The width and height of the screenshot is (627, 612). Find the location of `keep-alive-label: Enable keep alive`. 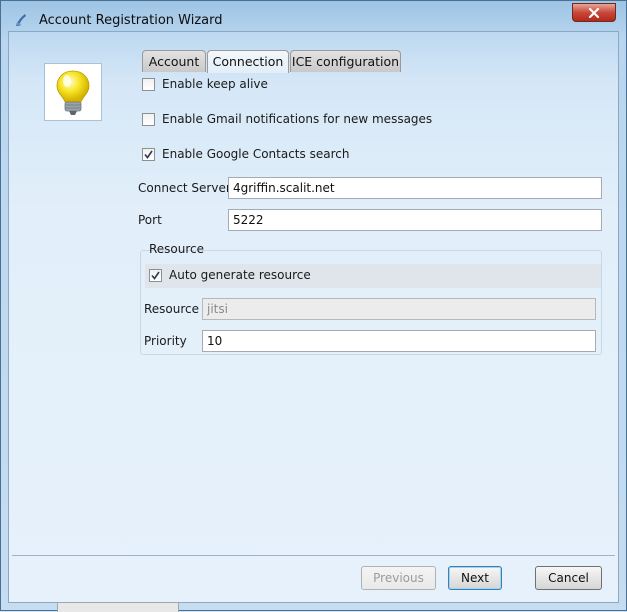

keep-alive-label: Enable keep alive is located at coordinates (215, 84).